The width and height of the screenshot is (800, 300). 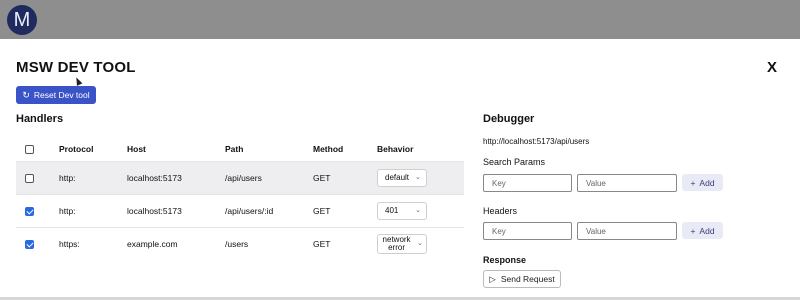 I want to click on headers-label: Headers, so click(x=500, y=211).